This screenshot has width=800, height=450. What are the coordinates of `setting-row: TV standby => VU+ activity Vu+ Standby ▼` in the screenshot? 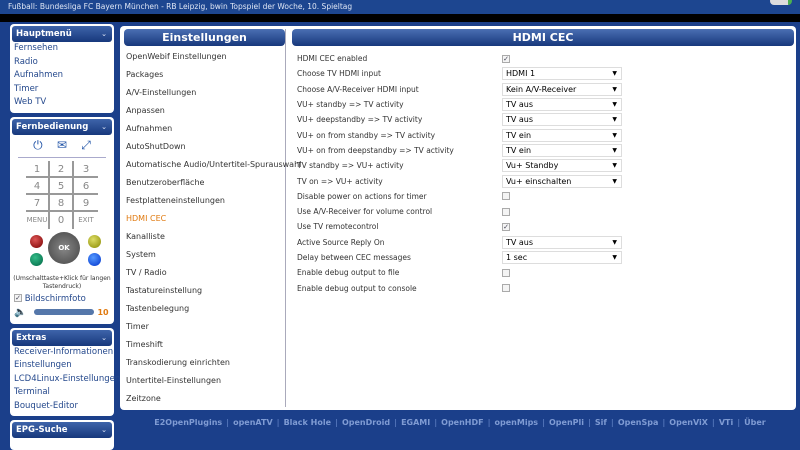 It's located at (543, 165).